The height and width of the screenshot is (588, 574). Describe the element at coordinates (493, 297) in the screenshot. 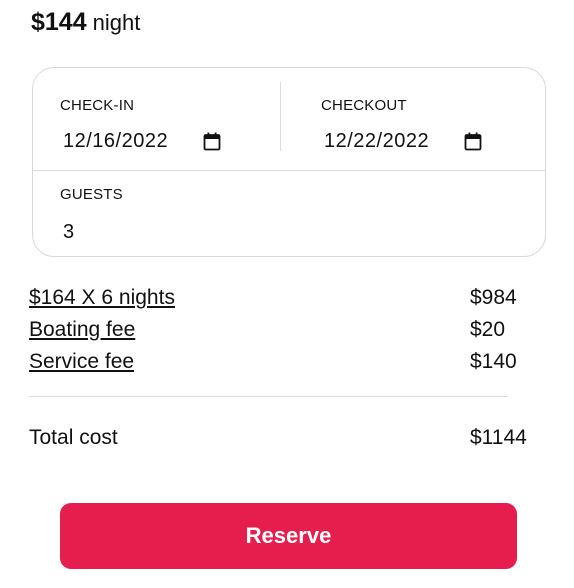

I see `nights-fee-value: $984` at that location.